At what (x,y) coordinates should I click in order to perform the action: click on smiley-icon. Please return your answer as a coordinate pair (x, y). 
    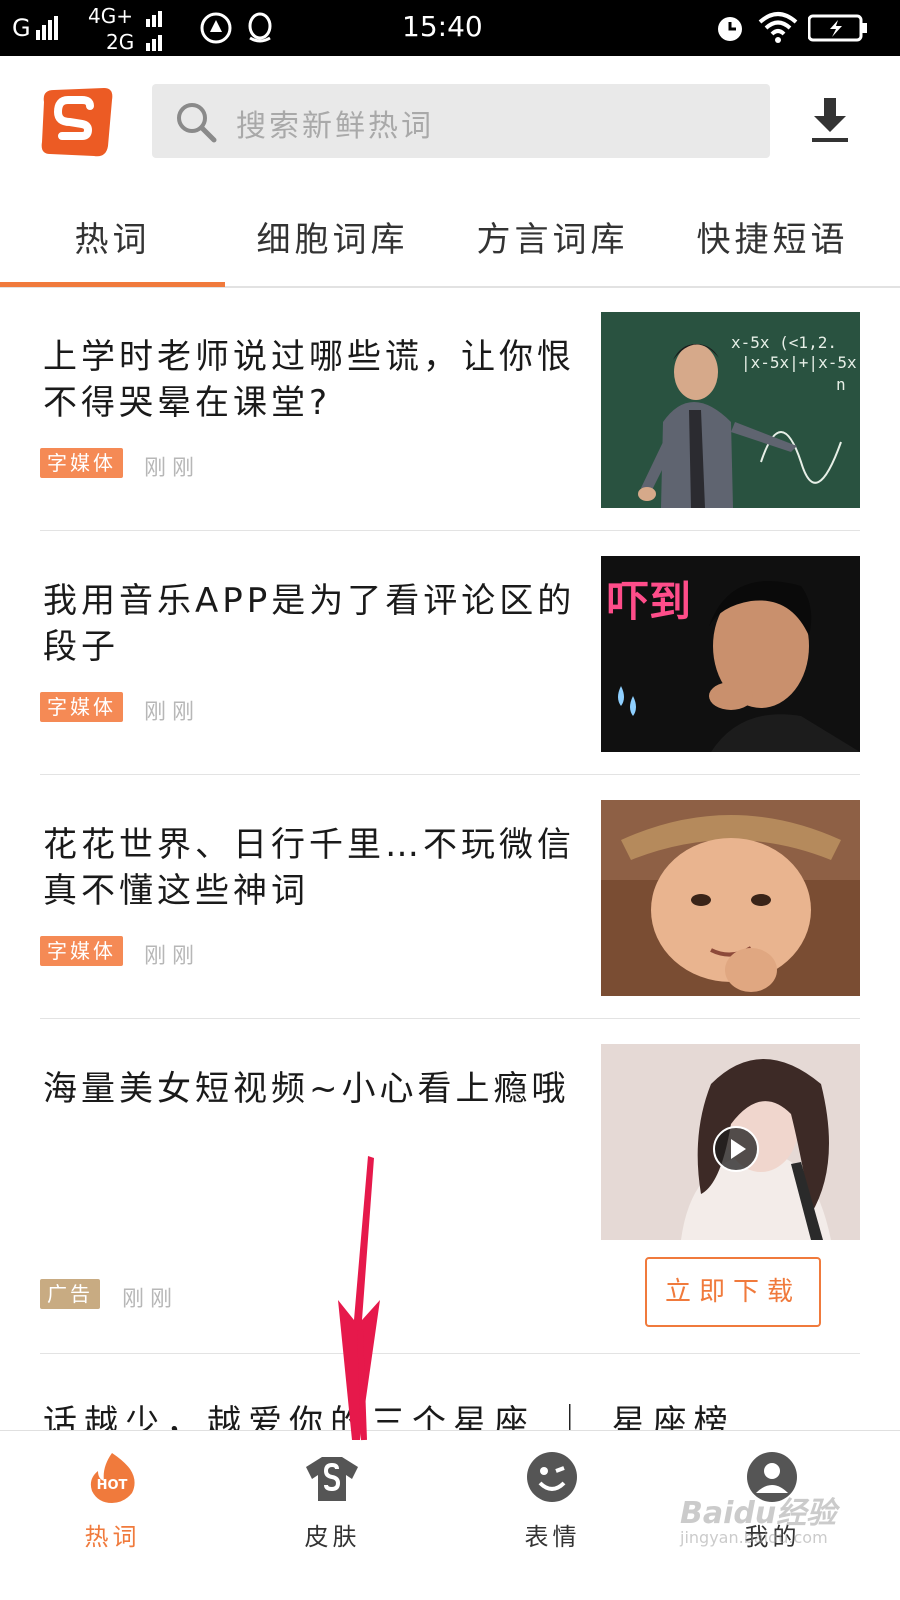
    Looking at the image, I should click on (552, 1477).